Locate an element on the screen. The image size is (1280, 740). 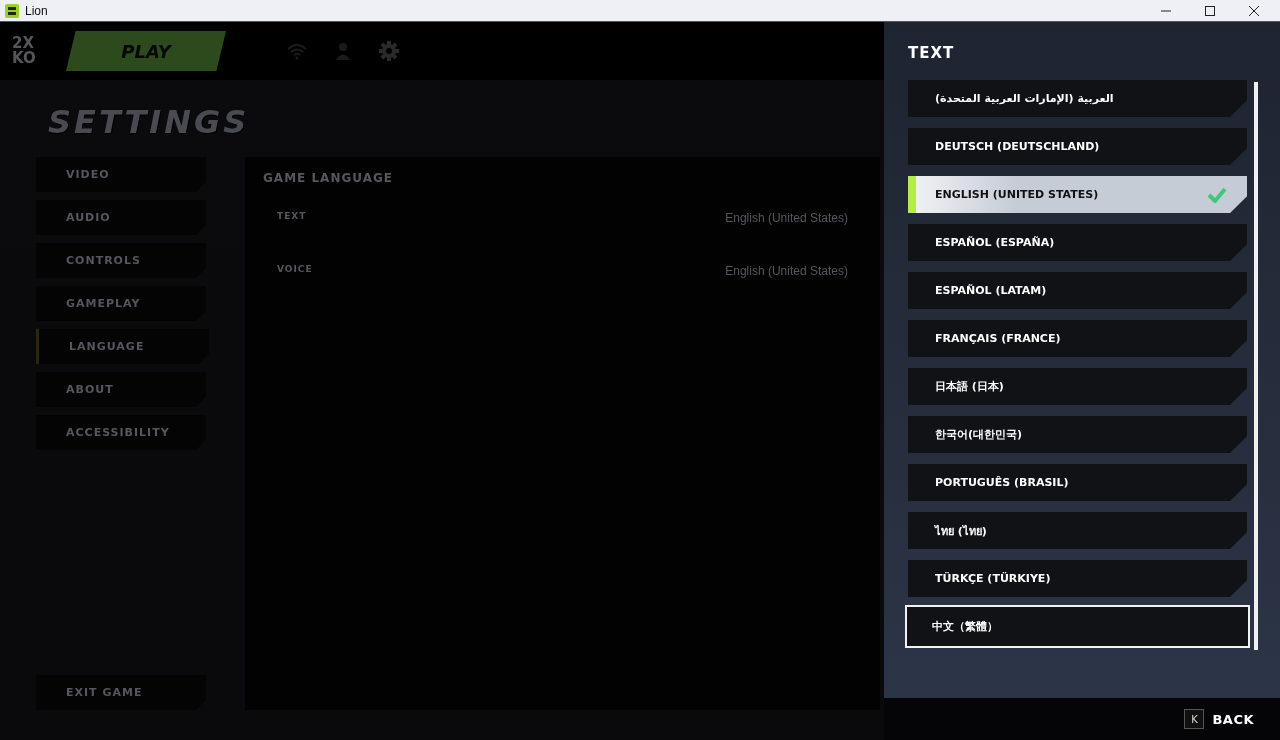
back-button: BACK is located at coordinates (1233, 719).